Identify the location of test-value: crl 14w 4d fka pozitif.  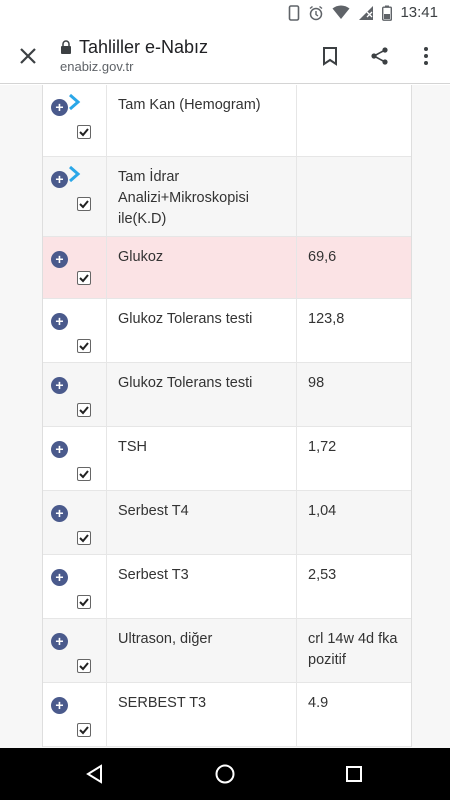
(353, 649).